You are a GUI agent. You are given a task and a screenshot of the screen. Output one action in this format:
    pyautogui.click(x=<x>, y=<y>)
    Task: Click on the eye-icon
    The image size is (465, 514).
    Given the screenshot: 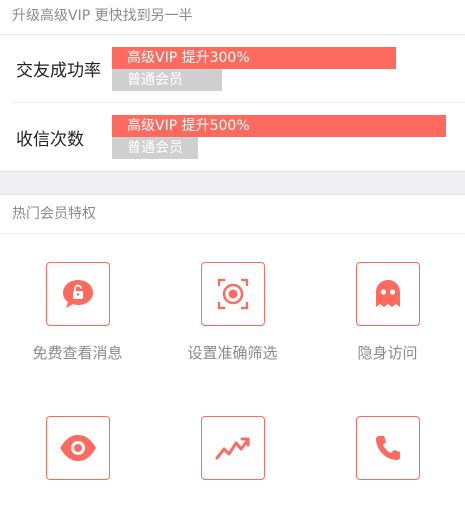 What is the action you would take?
    pyautogui.click(x=77, y=448)
    